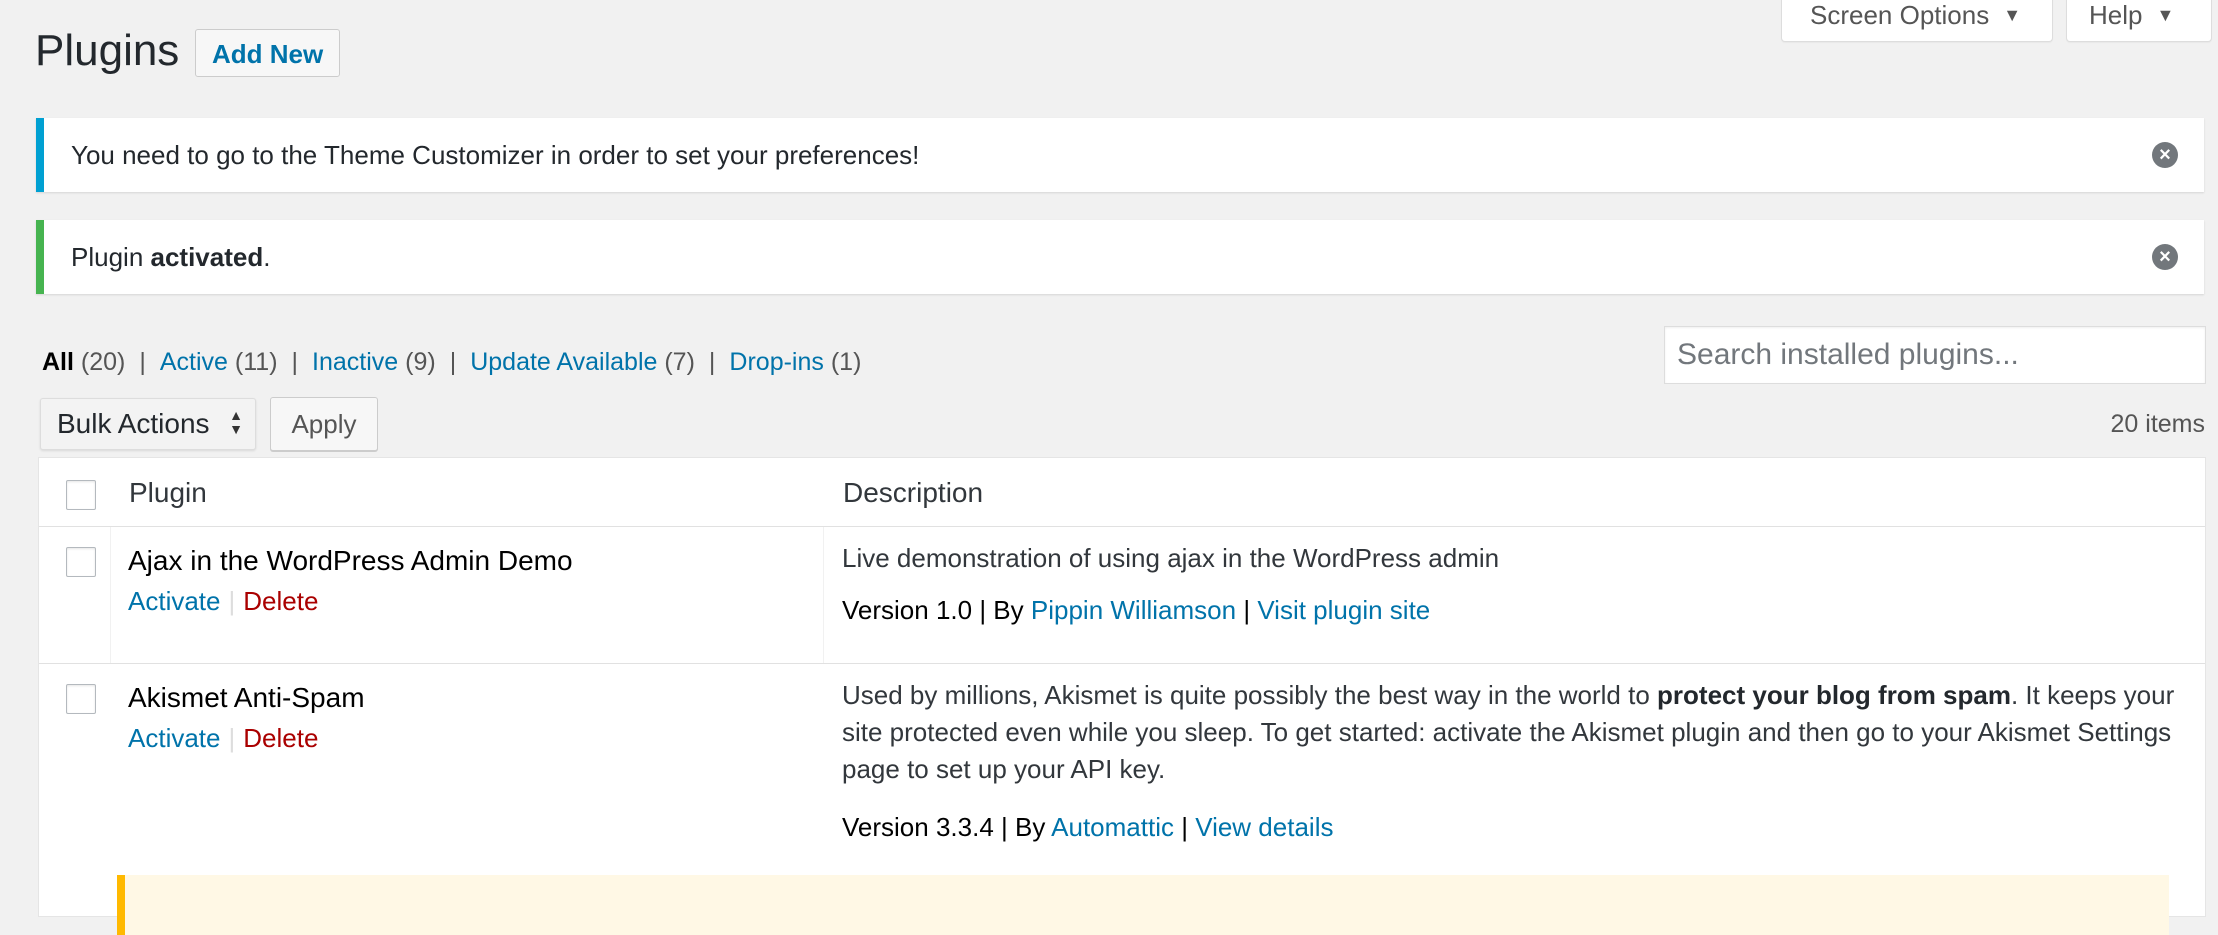 The height and width of the screenshot is (935, 2218). What do you see at coordinates (1143, 905) in the screenshot?
I see `update-available-notice` at bounding box center [1143, 905].